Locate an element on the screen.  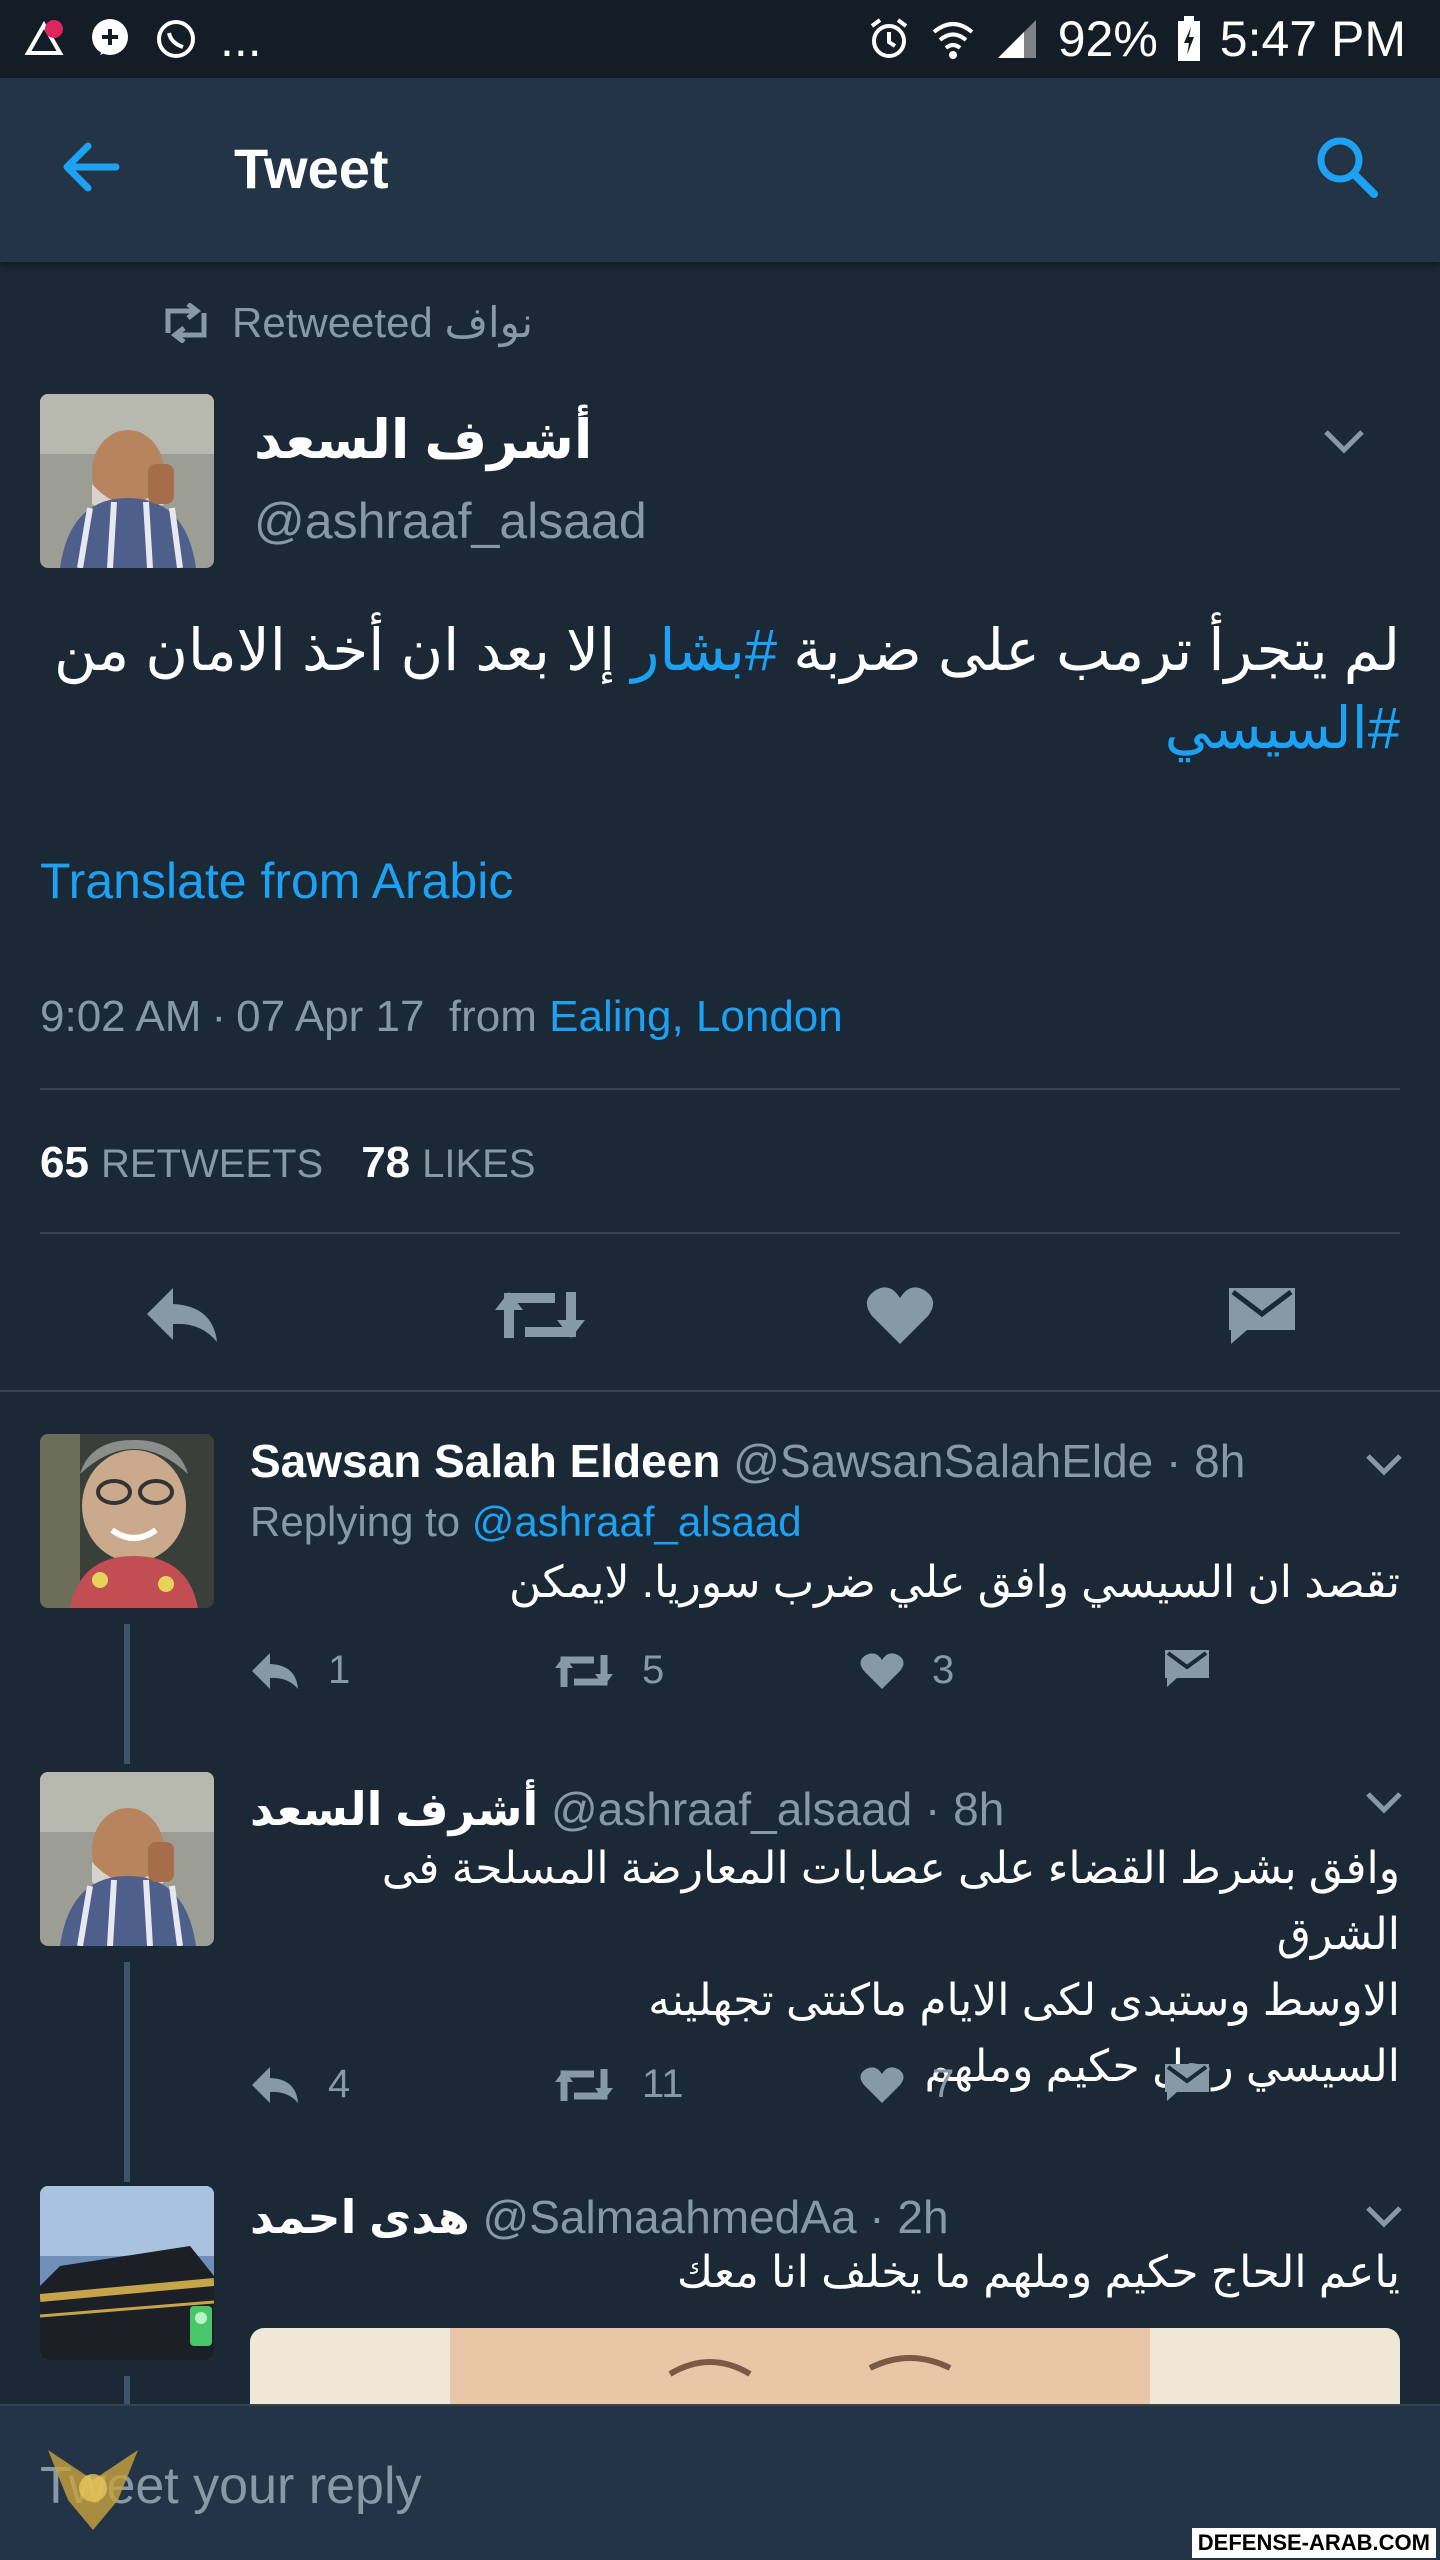
reply-media-image is located at coordinates (825, 2366).